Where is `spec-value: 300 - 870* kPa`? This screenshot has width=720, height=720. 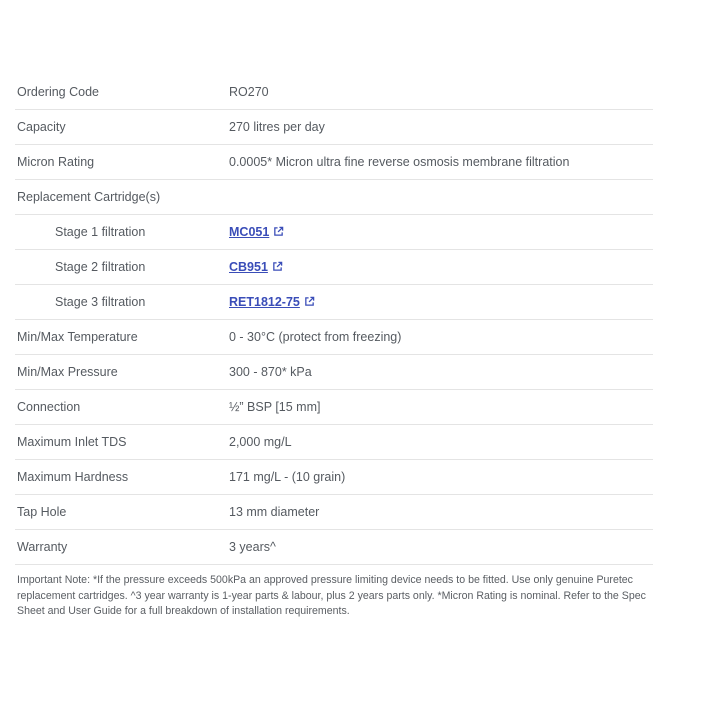
spec-value: 300 - 870* kPa is located at coordinates (270, 372).